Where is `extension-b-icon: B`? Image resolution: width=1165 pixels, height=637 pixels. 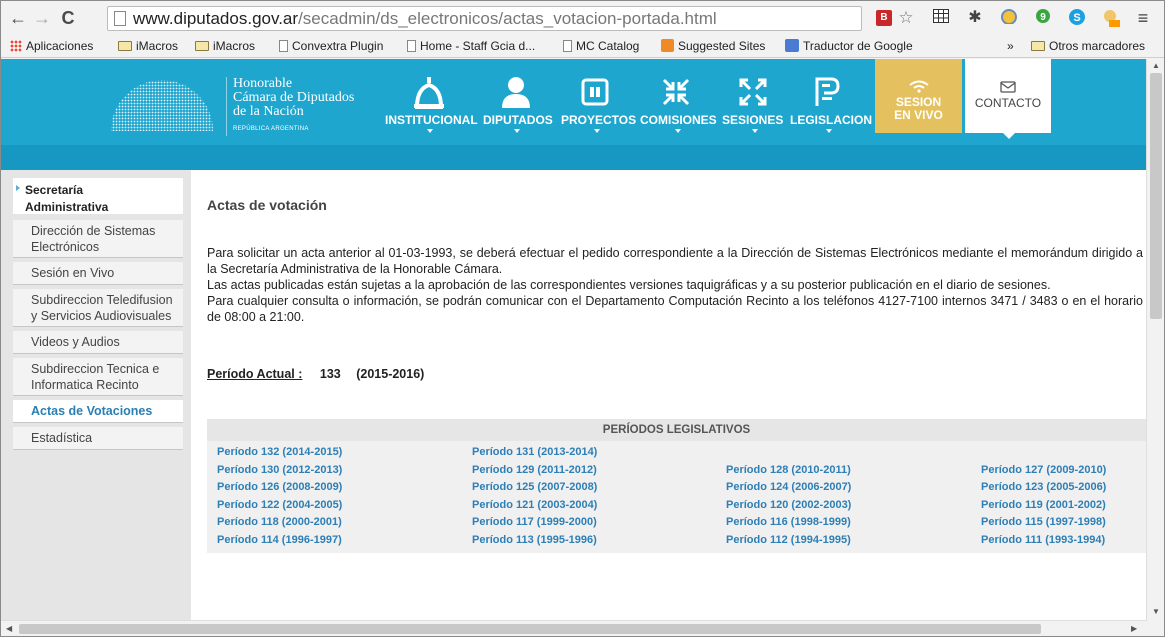 extension-b-icon: B is located at coordinates (884, 18).